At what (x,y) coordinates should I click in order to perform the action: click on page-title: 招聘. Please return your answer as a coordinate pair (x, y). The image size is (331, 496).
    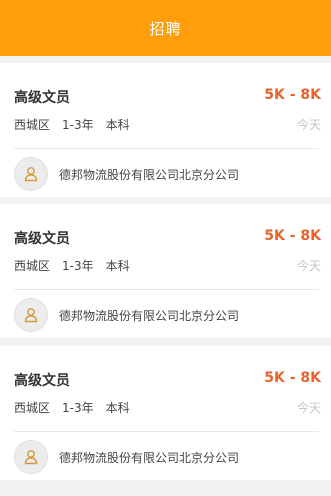
    Looking at the image, I should click on (165, 28).